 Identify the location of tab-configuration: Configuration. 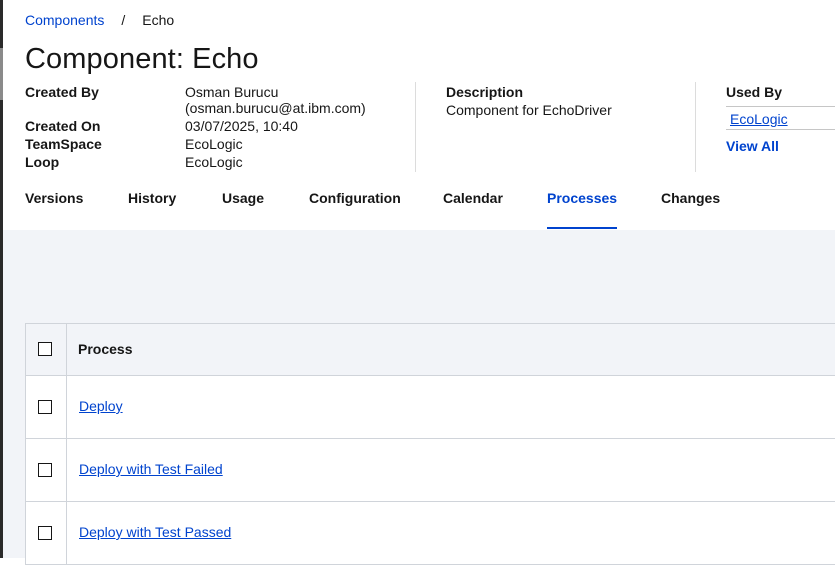
(355, 210).